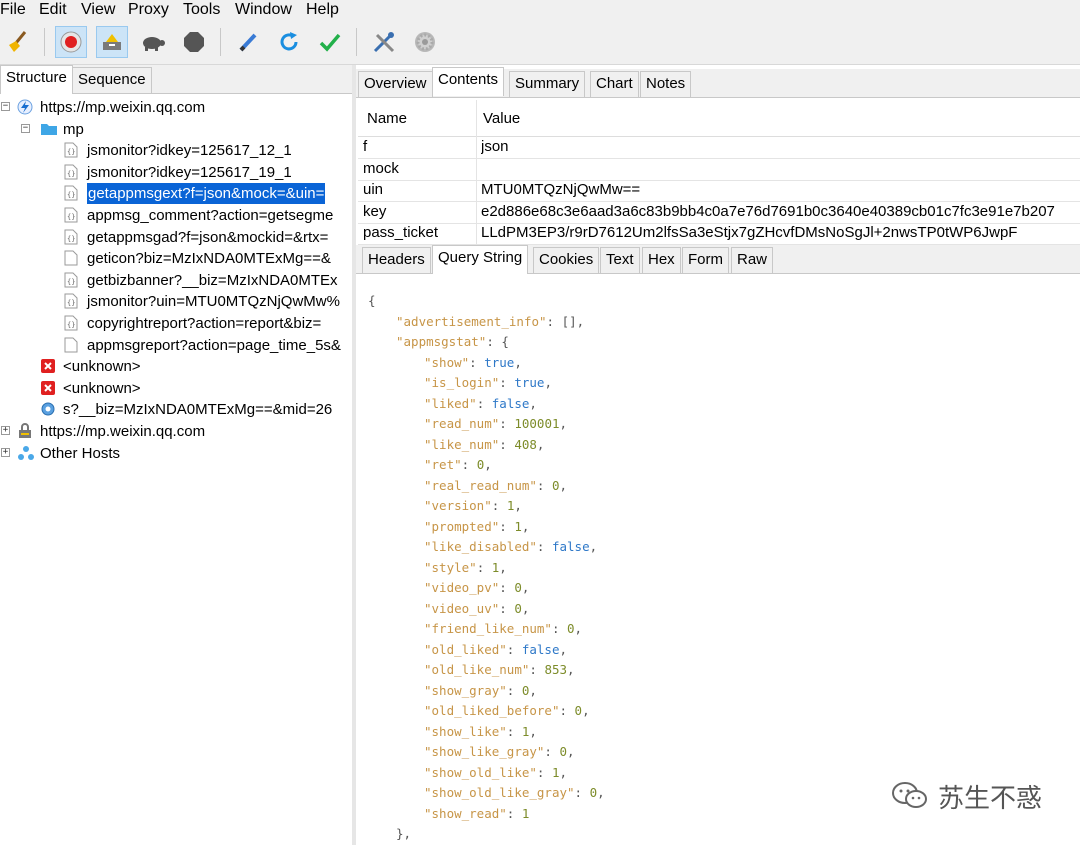 The width and height of the screenshot is (1080, 845). Describe the element at coordinates (501, 118) in the screenshot. I see `column-header-value: Value` at that location.